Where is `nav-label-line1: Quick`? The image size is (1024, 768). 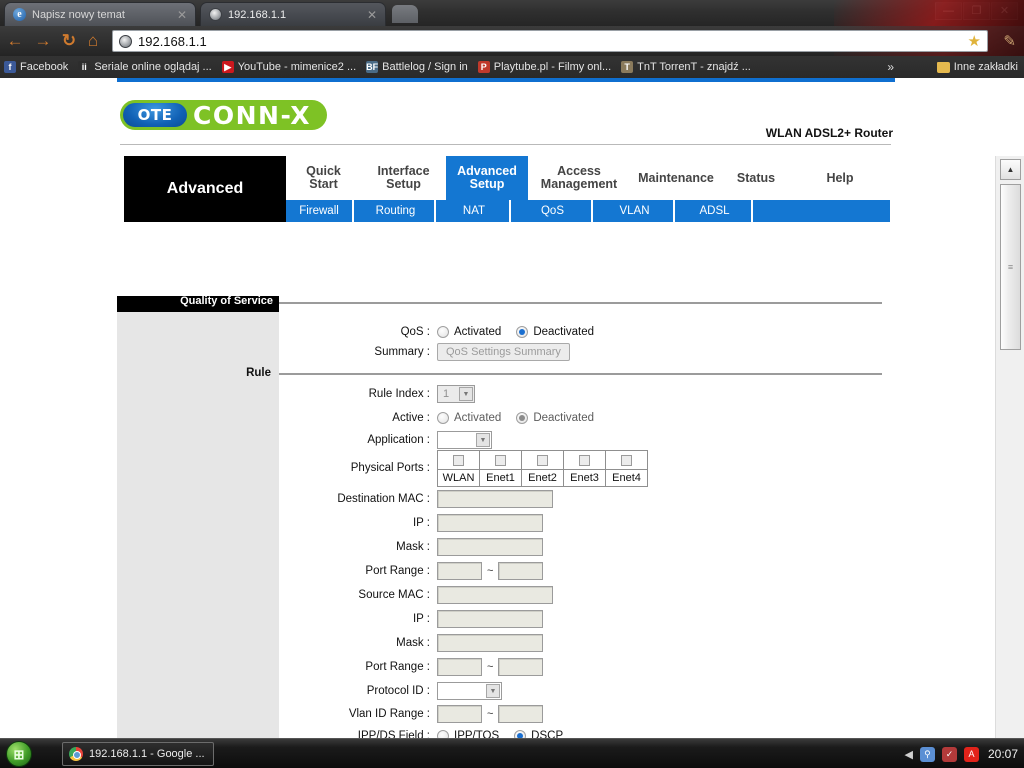
nav-label-line1: Quick is located at coordinates (323, 171).